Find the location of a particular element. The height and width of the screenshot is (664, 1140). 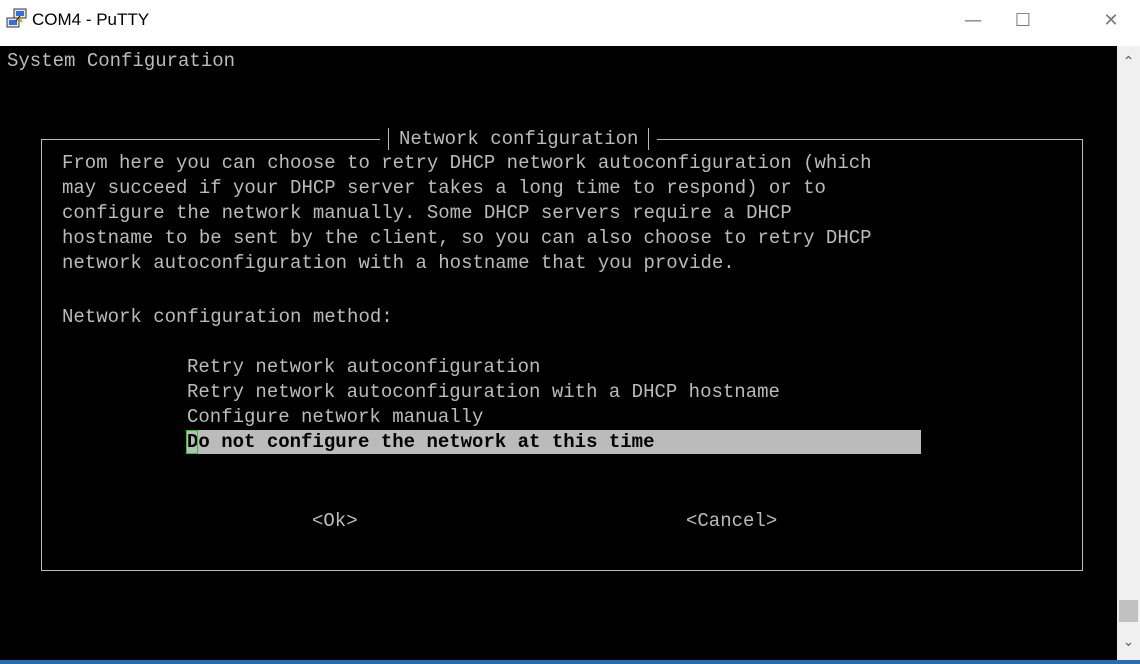

scroll-thumb is located at coordinates (1128, 611).